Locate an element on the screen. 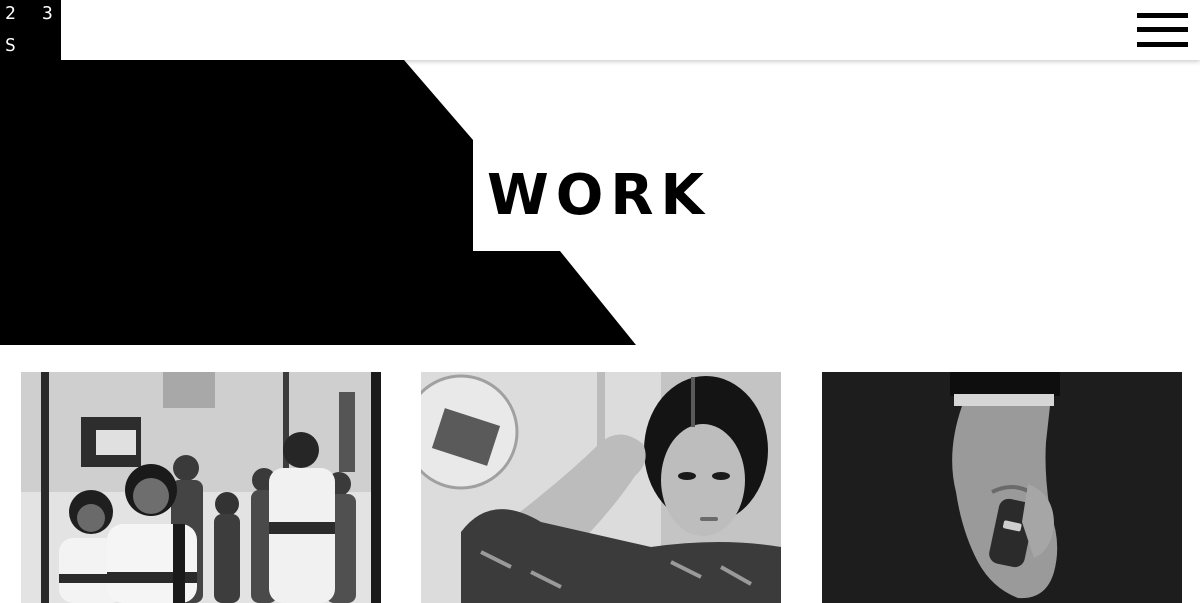  site-header is located at coordinates (600, 30).